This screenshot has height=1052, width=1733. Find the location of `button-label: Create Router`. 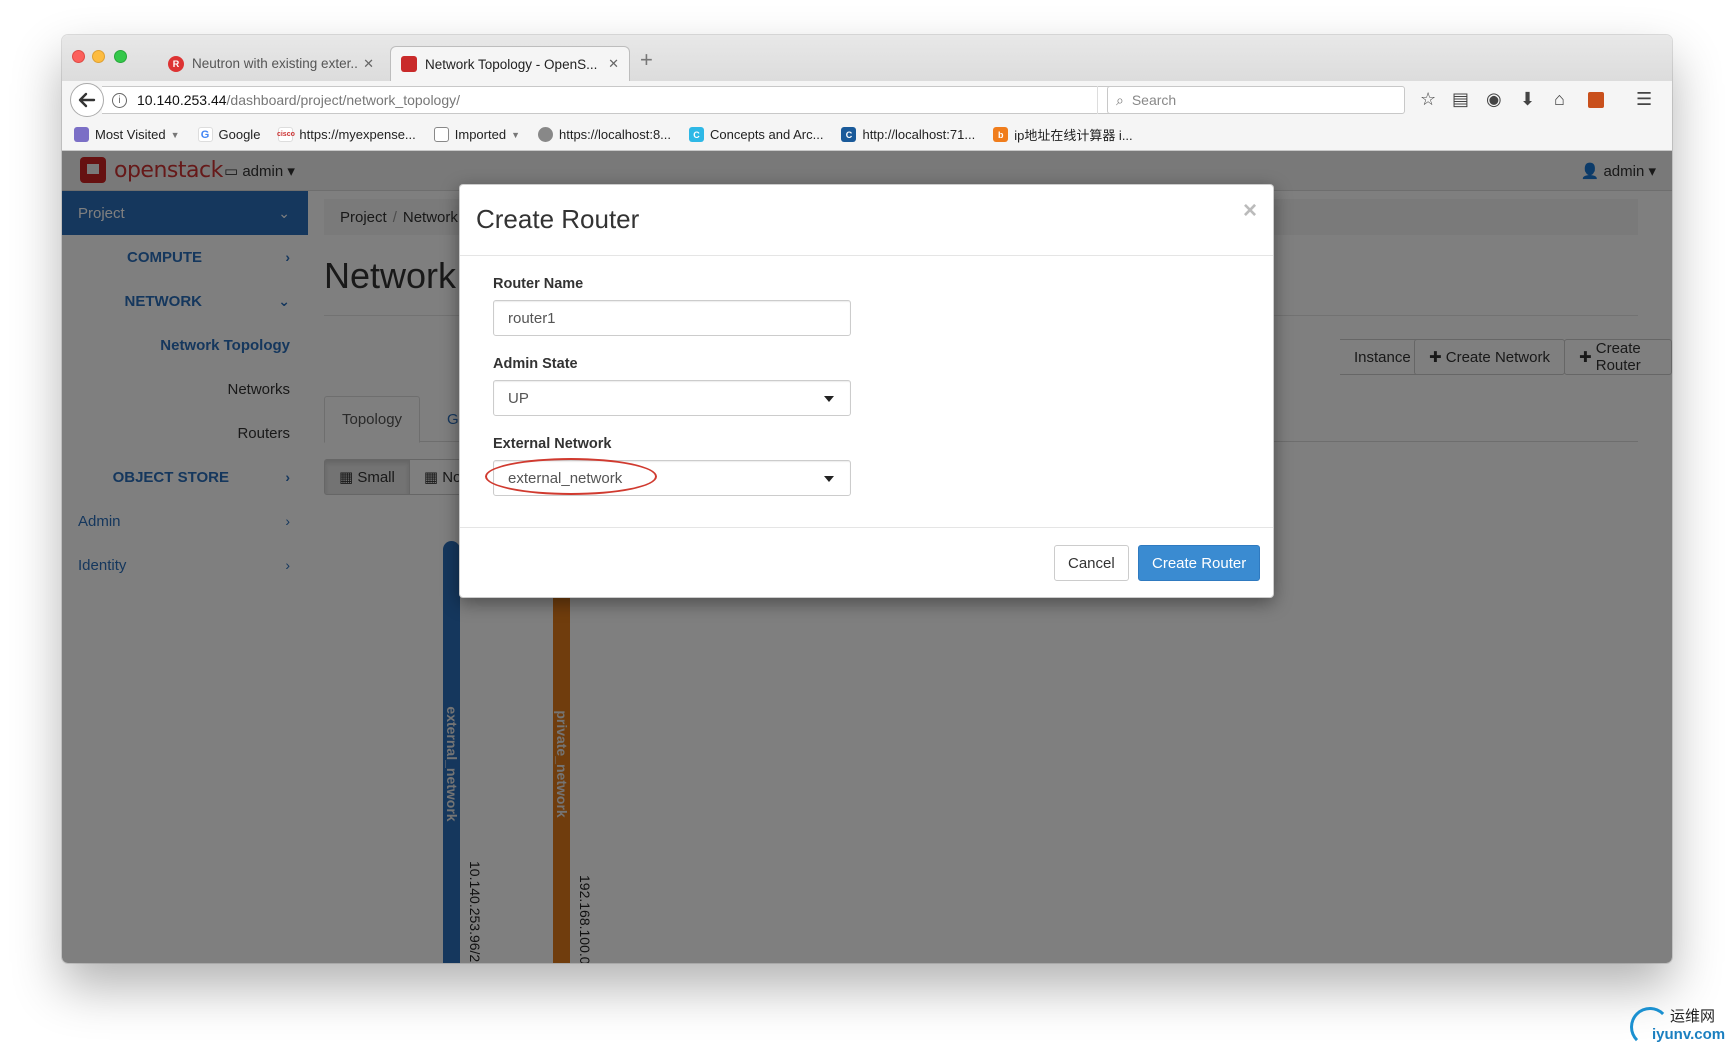

button-label: Create Router is located at coordinates (1199, 563).